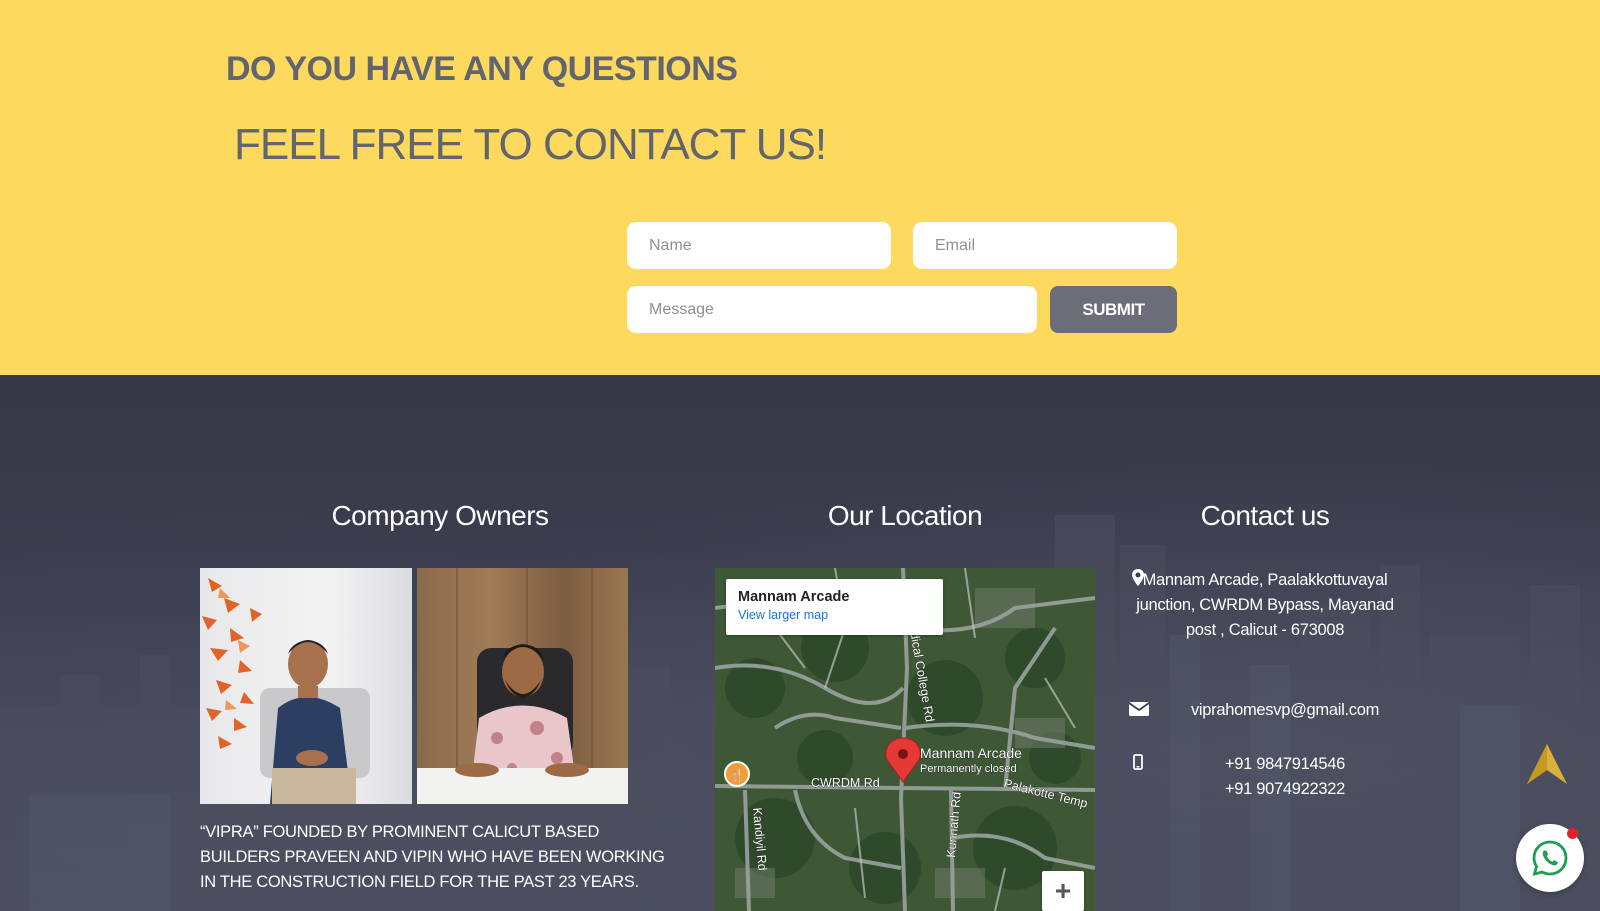 This screenshot has height=911, width=1600. Describe the element at coordinates (1285, 789) in the screenshot. I see `contact-phone-2: +91 9074922322` at that location.